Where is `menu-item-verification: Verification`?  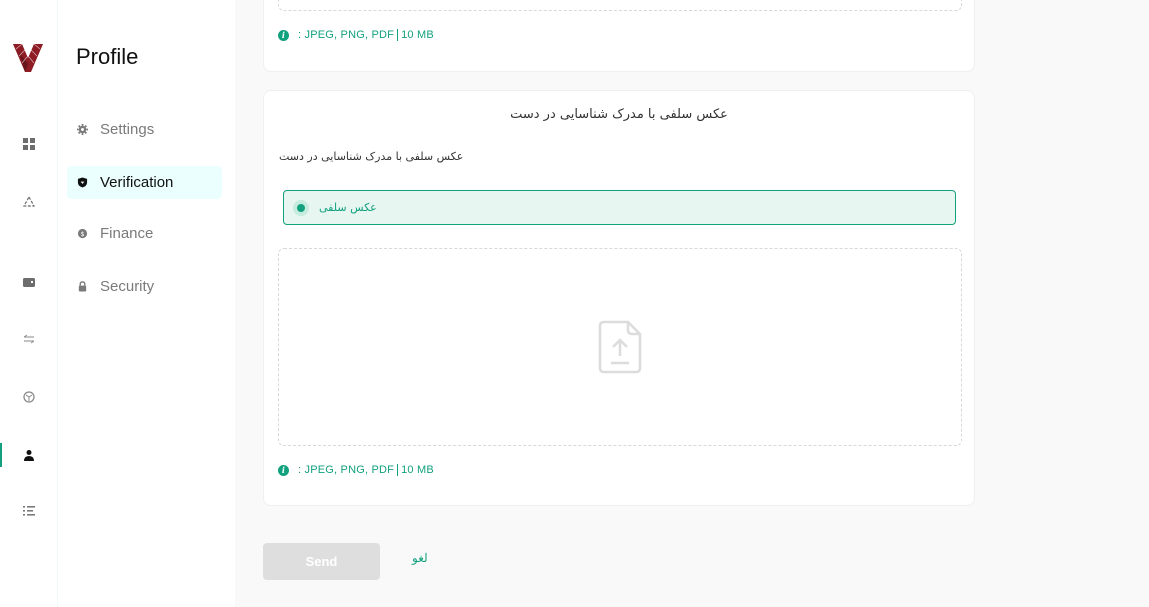 menu-item-verification: Verification is located at coordinates (144, 182).